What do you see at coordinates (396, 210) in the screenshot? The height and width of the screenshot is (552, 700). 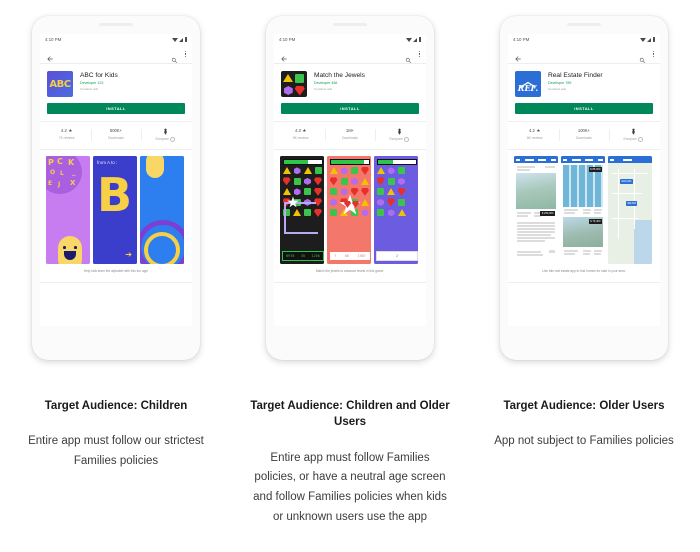 I see `screenshot-3: 2` at bounding box center [396, 210].